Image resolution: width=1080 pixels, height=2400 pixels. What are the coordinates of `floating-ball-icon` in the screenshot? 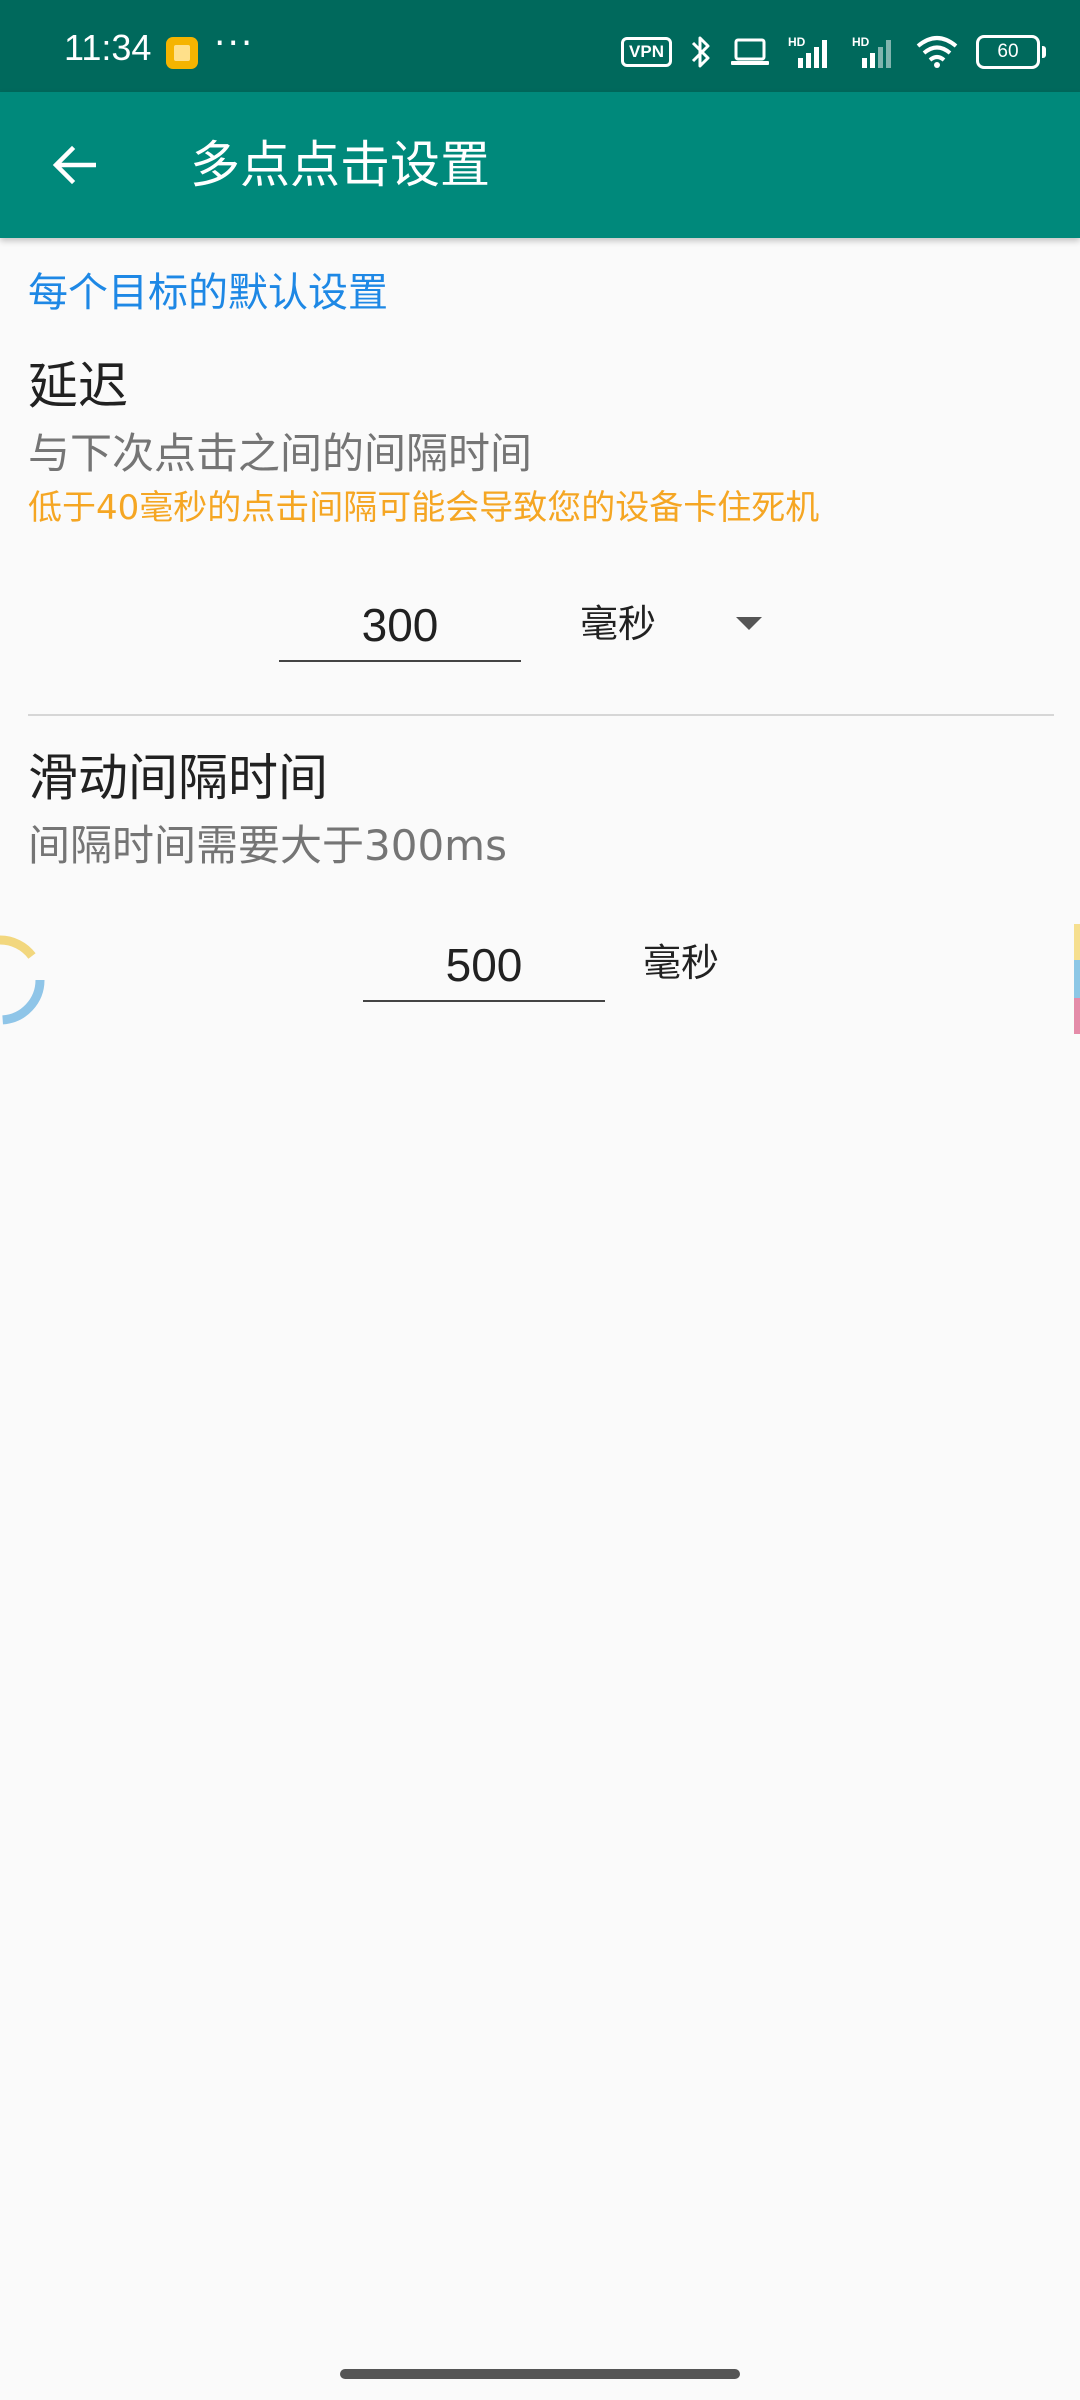 It's located at (24, 980).